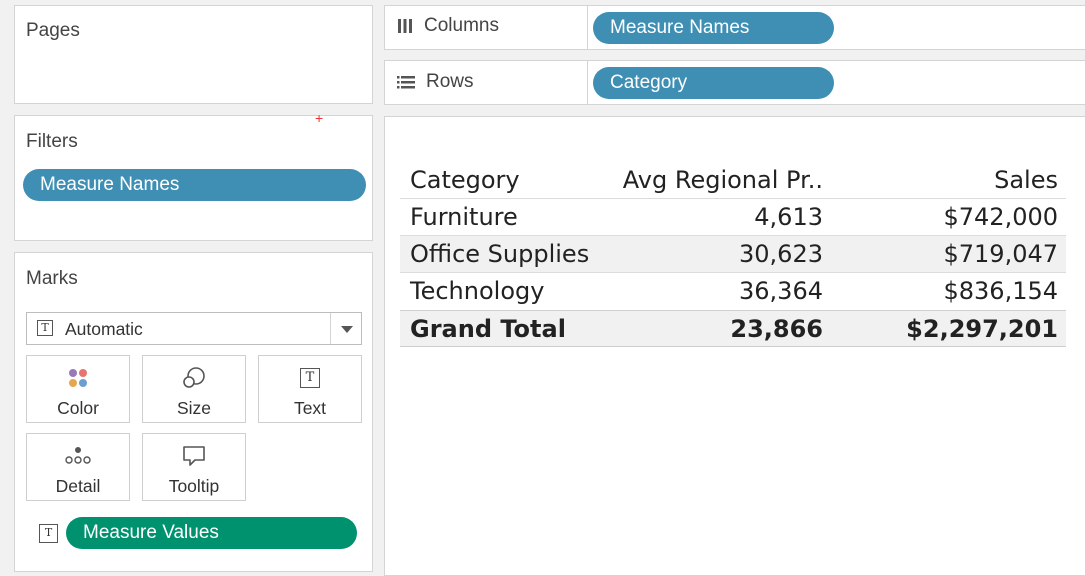 This screenshot has width=1085, height=576. Describe the element at coordinates (733, 291) in the screenshot. I see `table-row: Technology 36,364 $836,154` at that location.